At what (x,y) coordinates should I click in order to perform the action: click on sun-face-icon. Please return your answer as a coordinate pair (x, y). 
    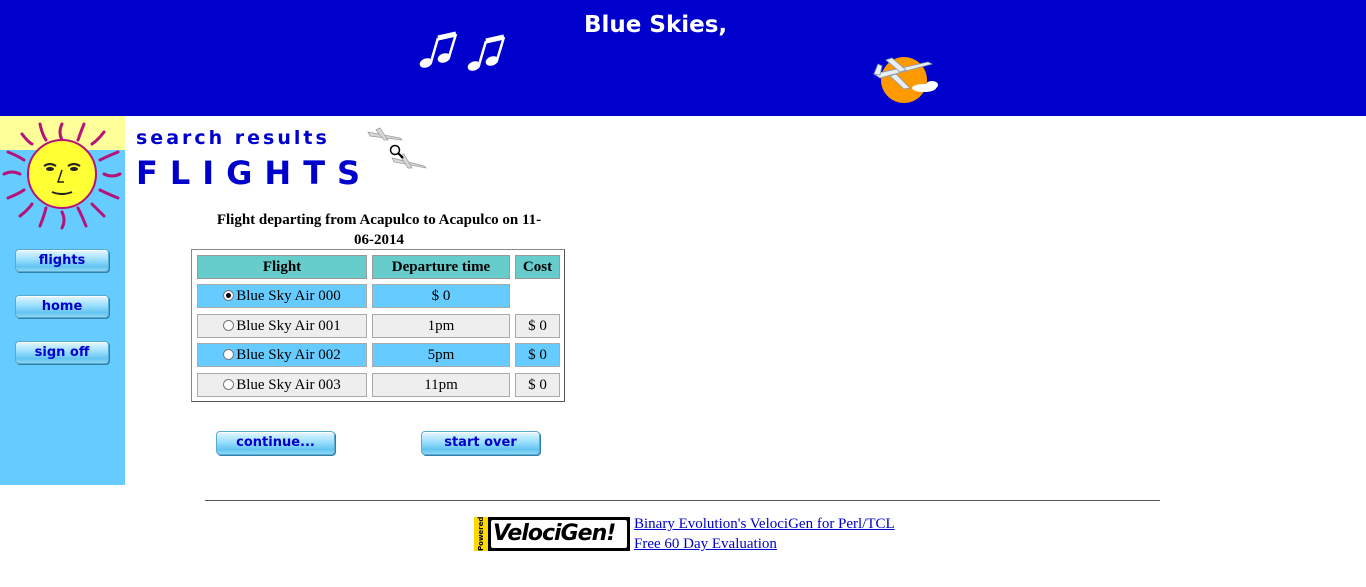
    Looking at the image, I should click on (62, 173).